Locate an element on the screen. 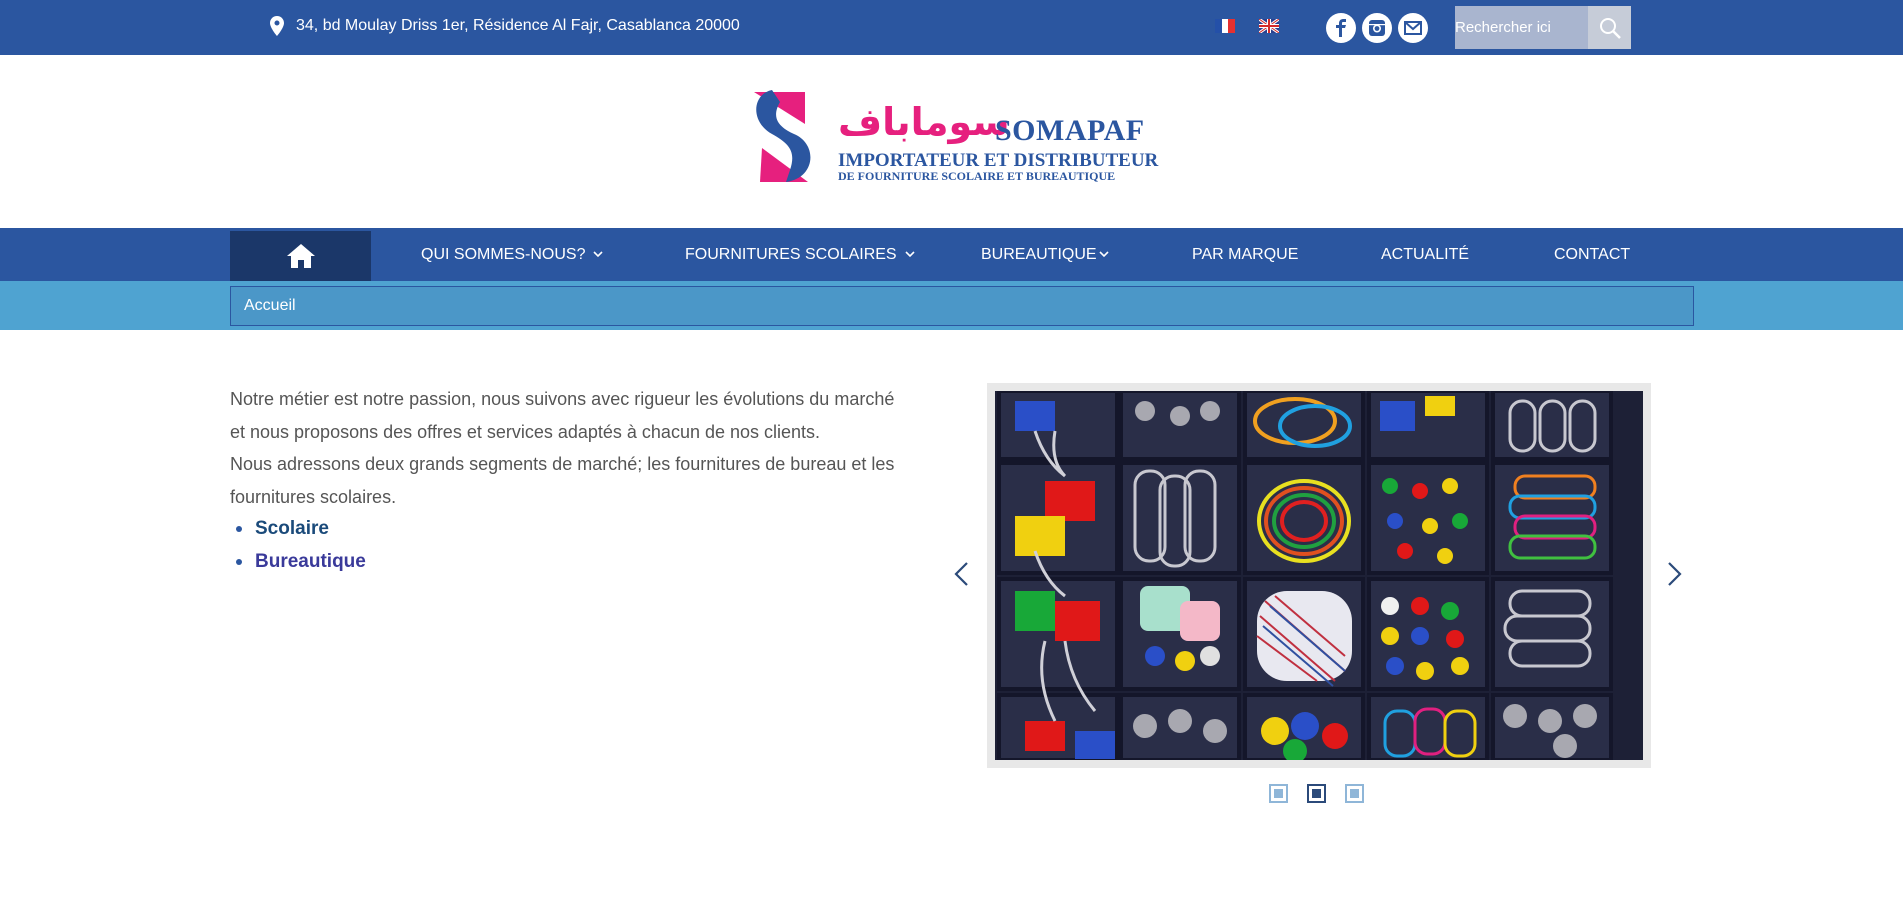  breadcrumb-bar: Accueil is located at coordinates (951, 305).